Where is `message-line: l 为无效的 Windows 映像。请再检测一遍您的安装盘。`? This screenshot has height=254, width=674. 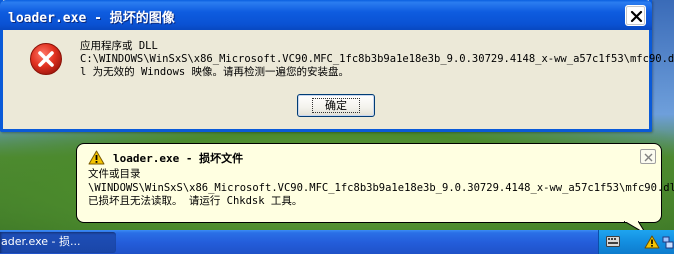 message-line: l 为无效的 Windows 映像。请再检测一遍您的安装盘。 is located at coordinates (215, 72).